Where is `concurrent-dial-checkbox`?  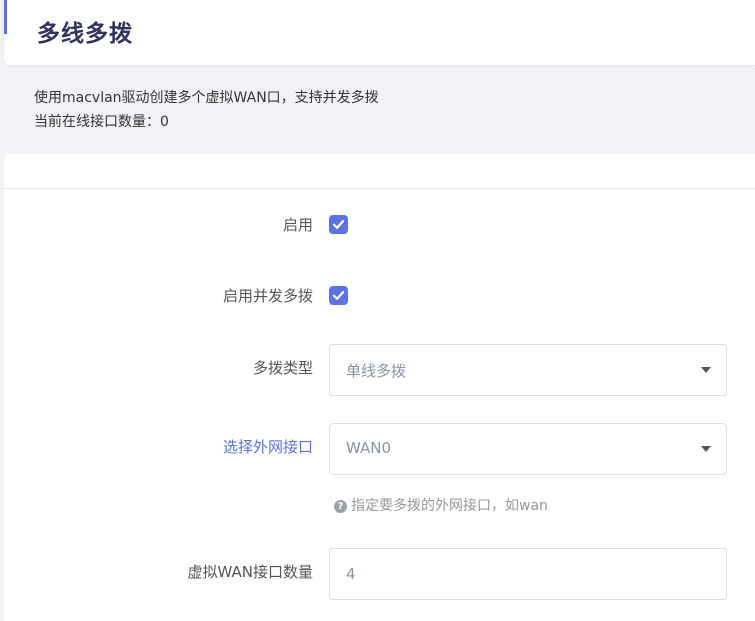 concurrent-dial-checkbox is located at coordinates (338, 295).